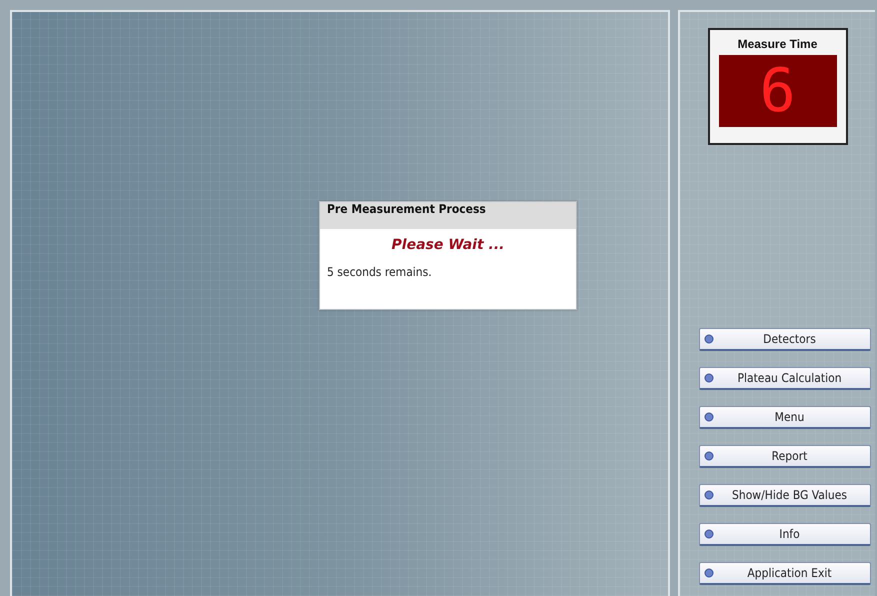 Image resolution: width=877 pixels, height=596 pixels. What do you see at coordinates (784, 417) in the screenshot?
I see `side-button: Menu` at bounding box center [784, 417].